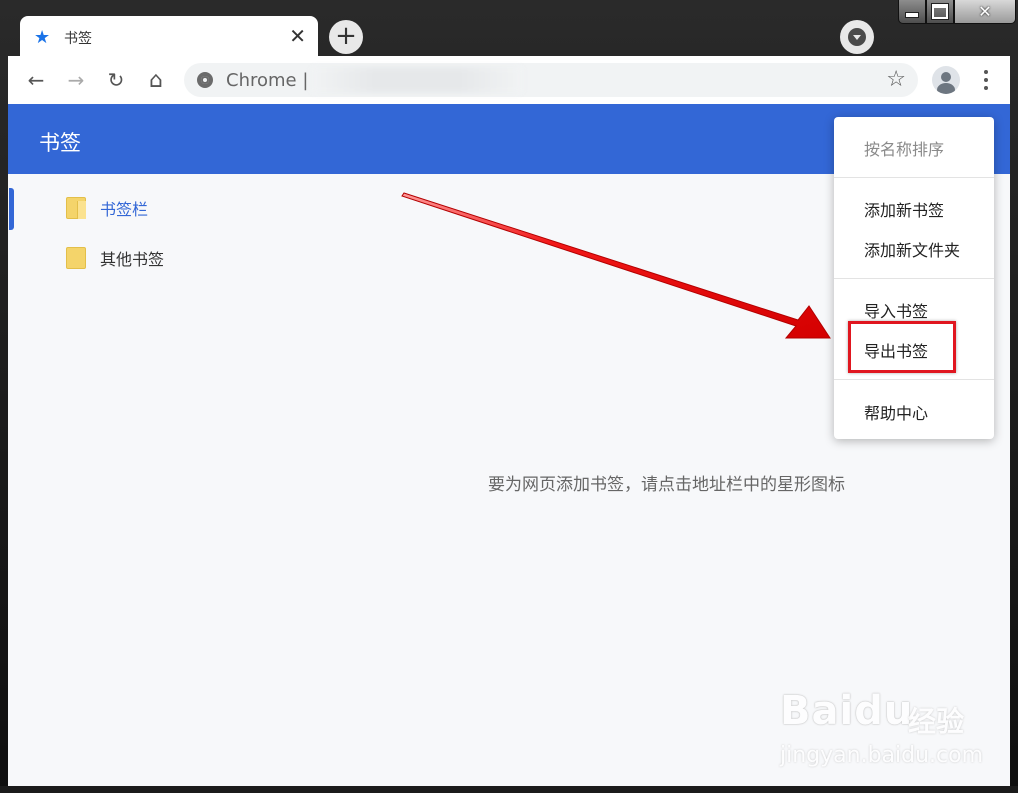  I want to click on minimize-button, so click(912, 12).